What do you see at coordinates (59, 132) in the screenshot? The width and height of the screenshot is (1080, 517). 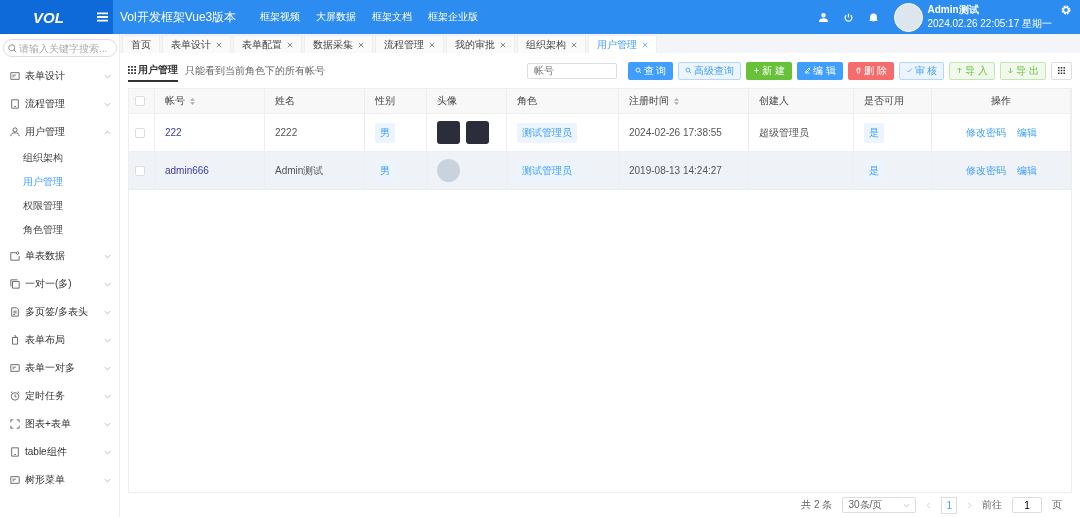 I see `sidebar-item: 用户管理` at bounding box center [59, 132].